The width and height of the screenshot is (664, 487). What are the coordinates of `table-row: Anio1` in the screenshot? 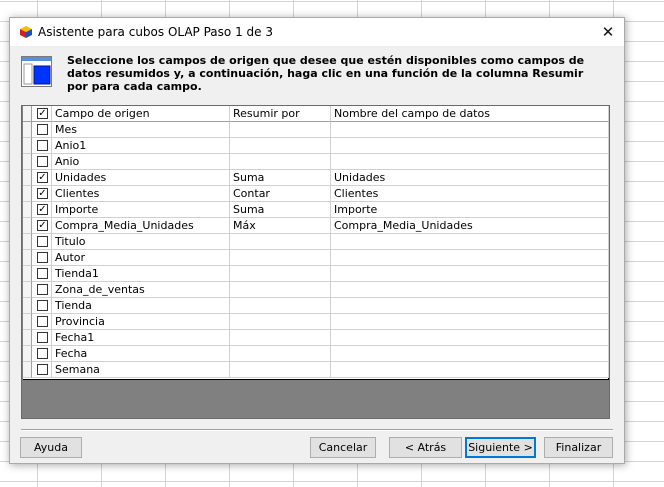 It's located at (316, 146).